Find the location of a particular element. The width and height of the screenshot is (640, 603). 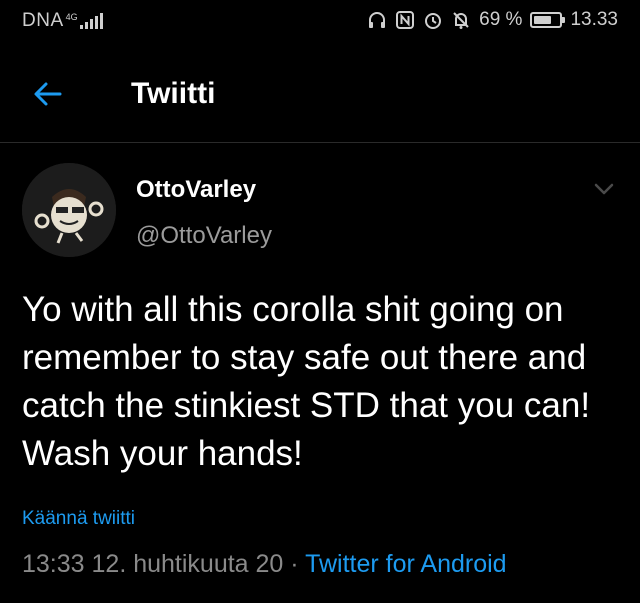

headphones-icon is located at coordinates (377, 20).